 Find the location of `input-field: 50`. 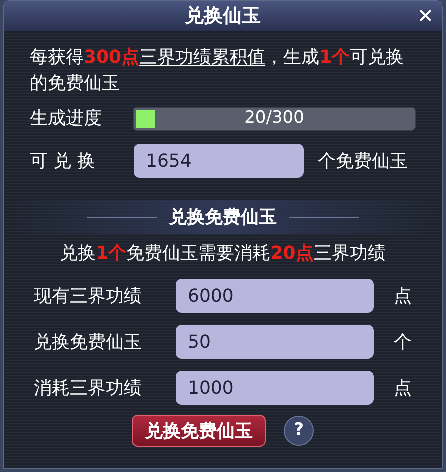

input-field: 50 is located at coordinates (275, 342).